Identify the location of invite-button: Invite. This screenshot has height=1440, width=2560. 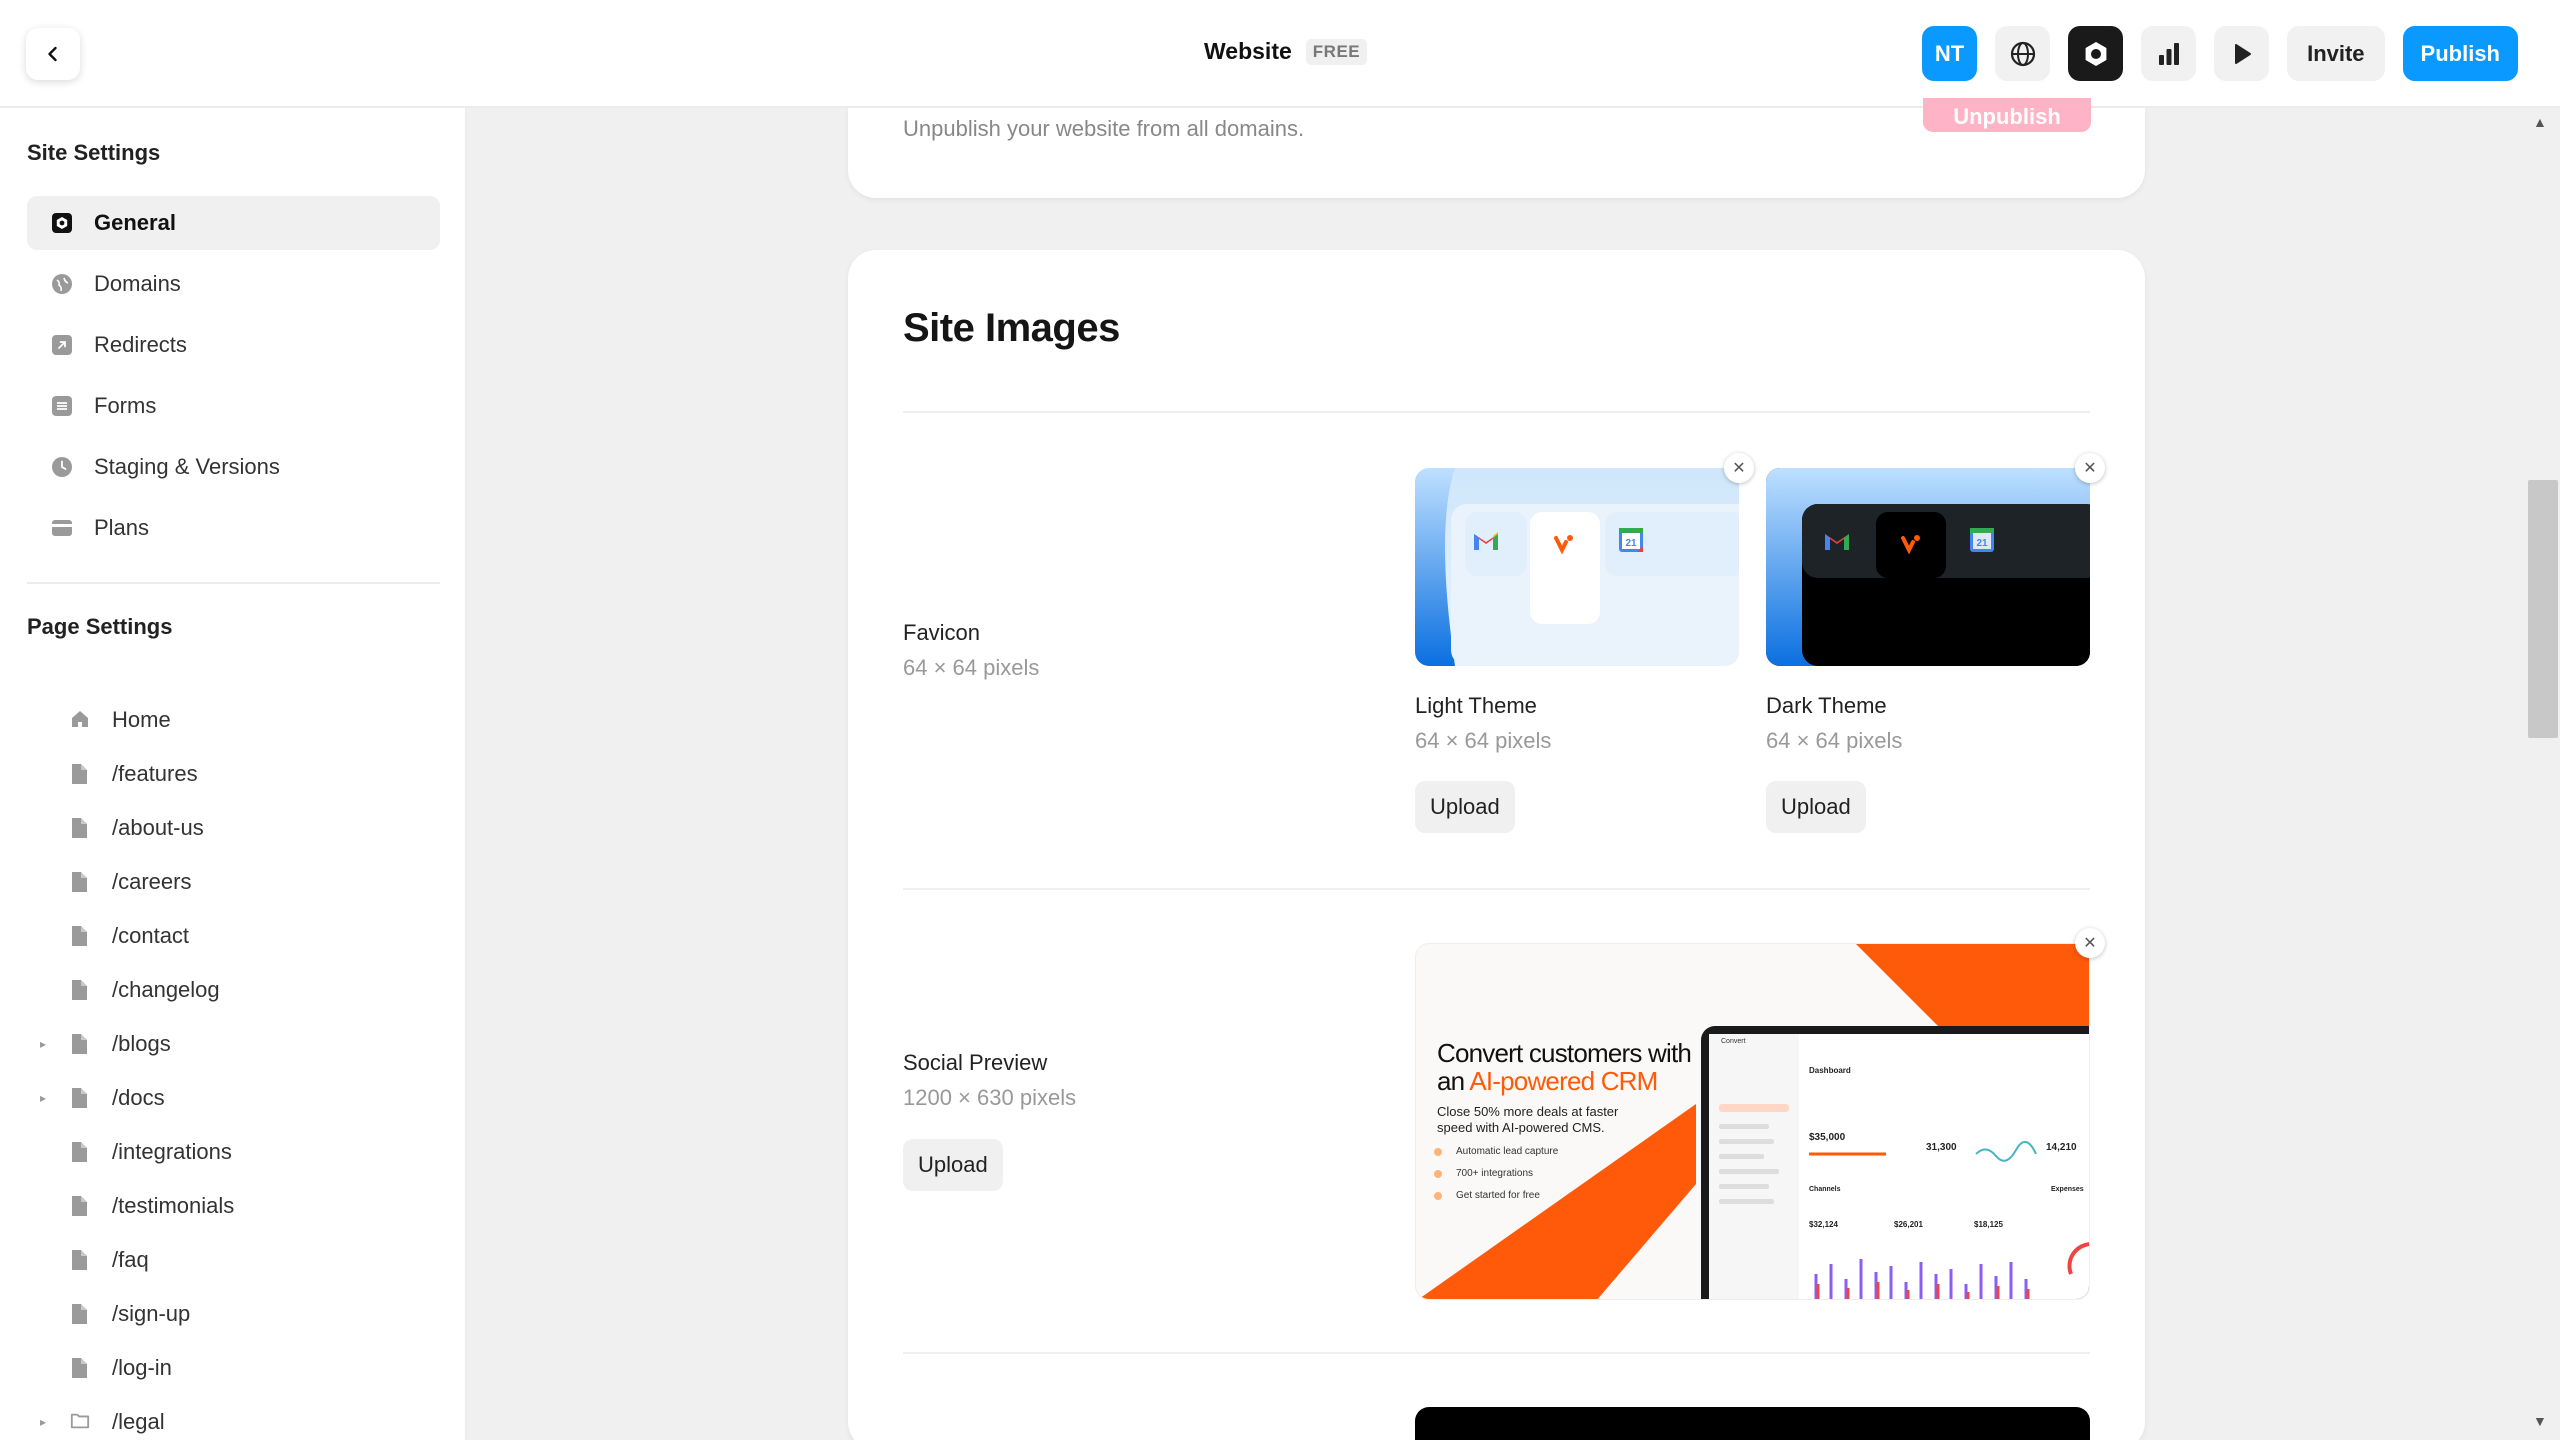
(2336, 53).